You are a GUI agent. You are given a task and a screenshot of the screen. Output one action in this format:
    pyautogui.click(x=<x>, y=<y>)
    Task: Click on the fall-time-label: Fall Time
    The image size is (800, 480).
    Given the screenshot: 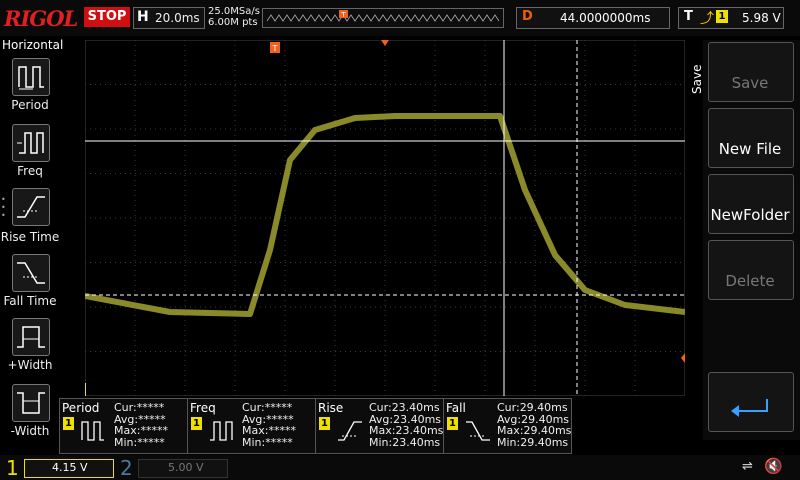 What is the action you would take?
    pyautogui.click(x=30, y=301)
    